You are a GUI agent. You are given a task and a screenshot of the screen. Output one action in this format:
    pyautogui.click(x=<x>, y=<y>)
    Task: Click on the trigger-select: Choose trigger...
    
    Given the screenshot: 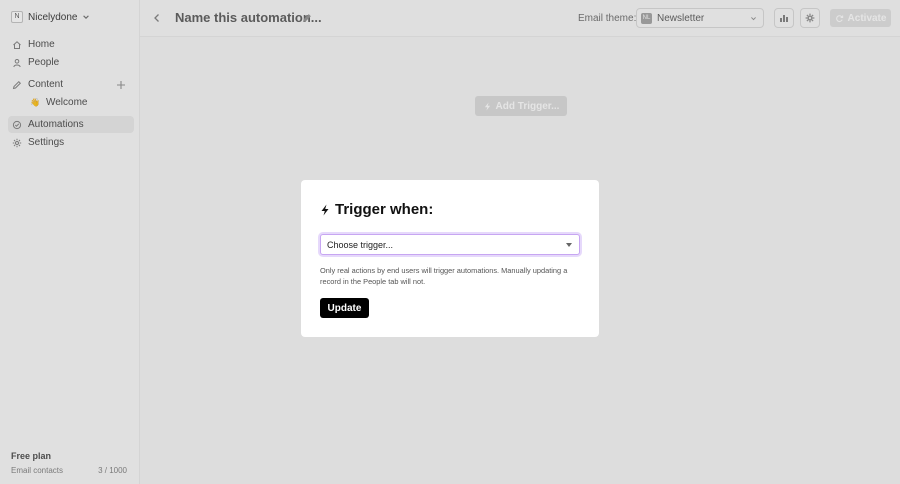 What is the action you would take?
    pyautogui.click(x=450, y=244)
    